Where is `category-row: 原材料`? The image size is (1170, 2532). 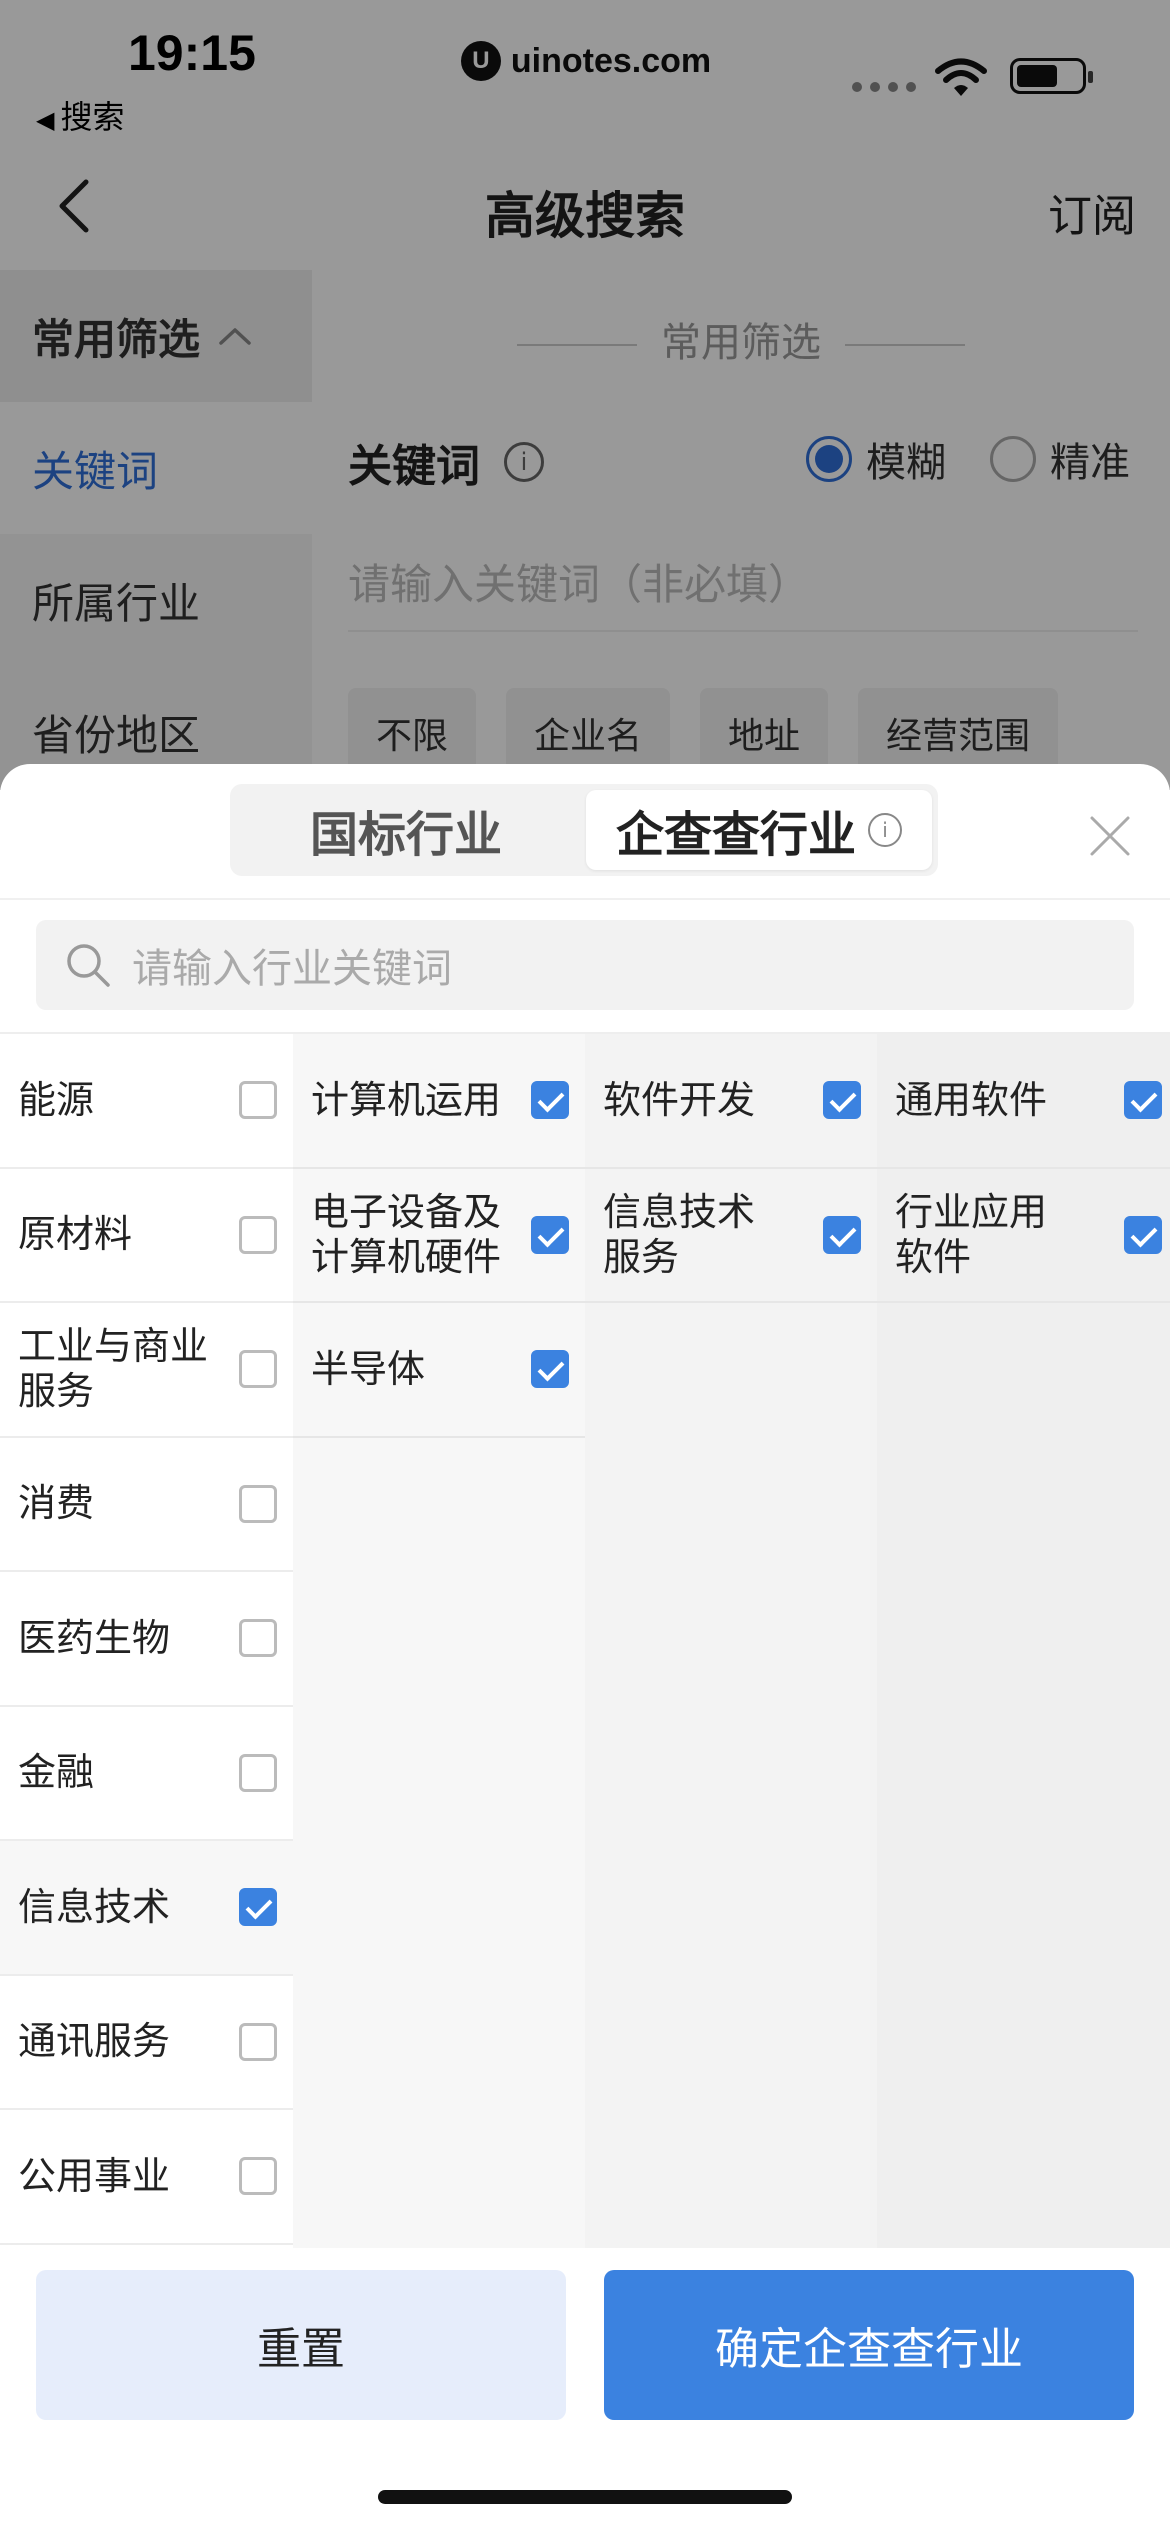 category-row: 原材料 is located at coordinates (146, 1236).